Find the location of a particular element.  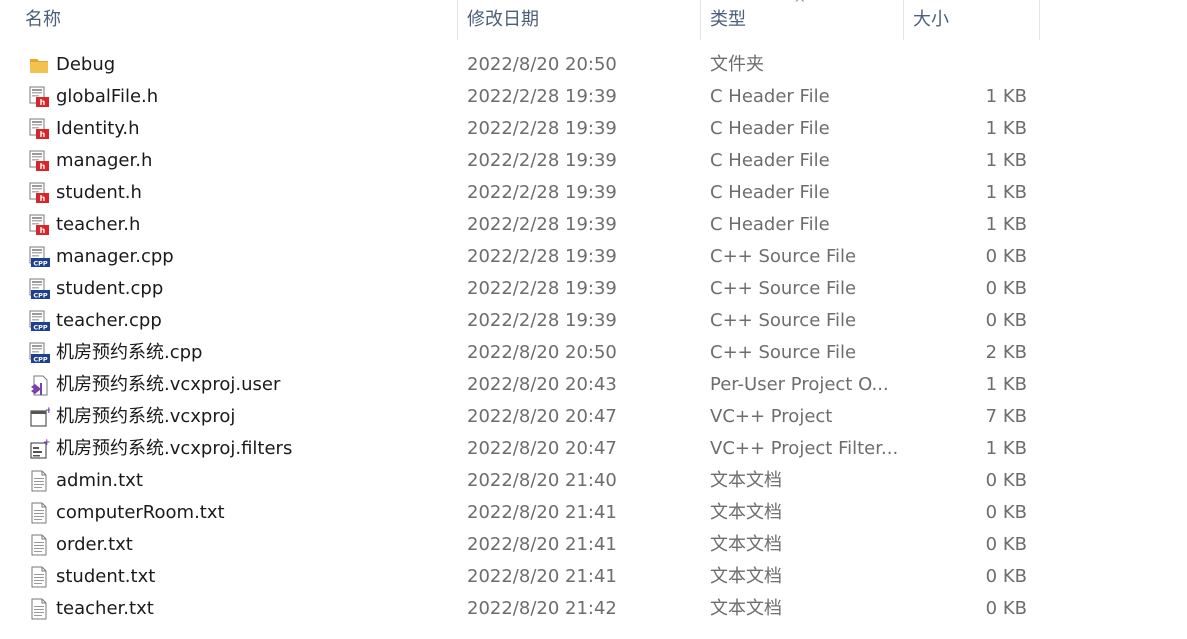

file-name: teacher.cpp is located at coordinates (109, 320).